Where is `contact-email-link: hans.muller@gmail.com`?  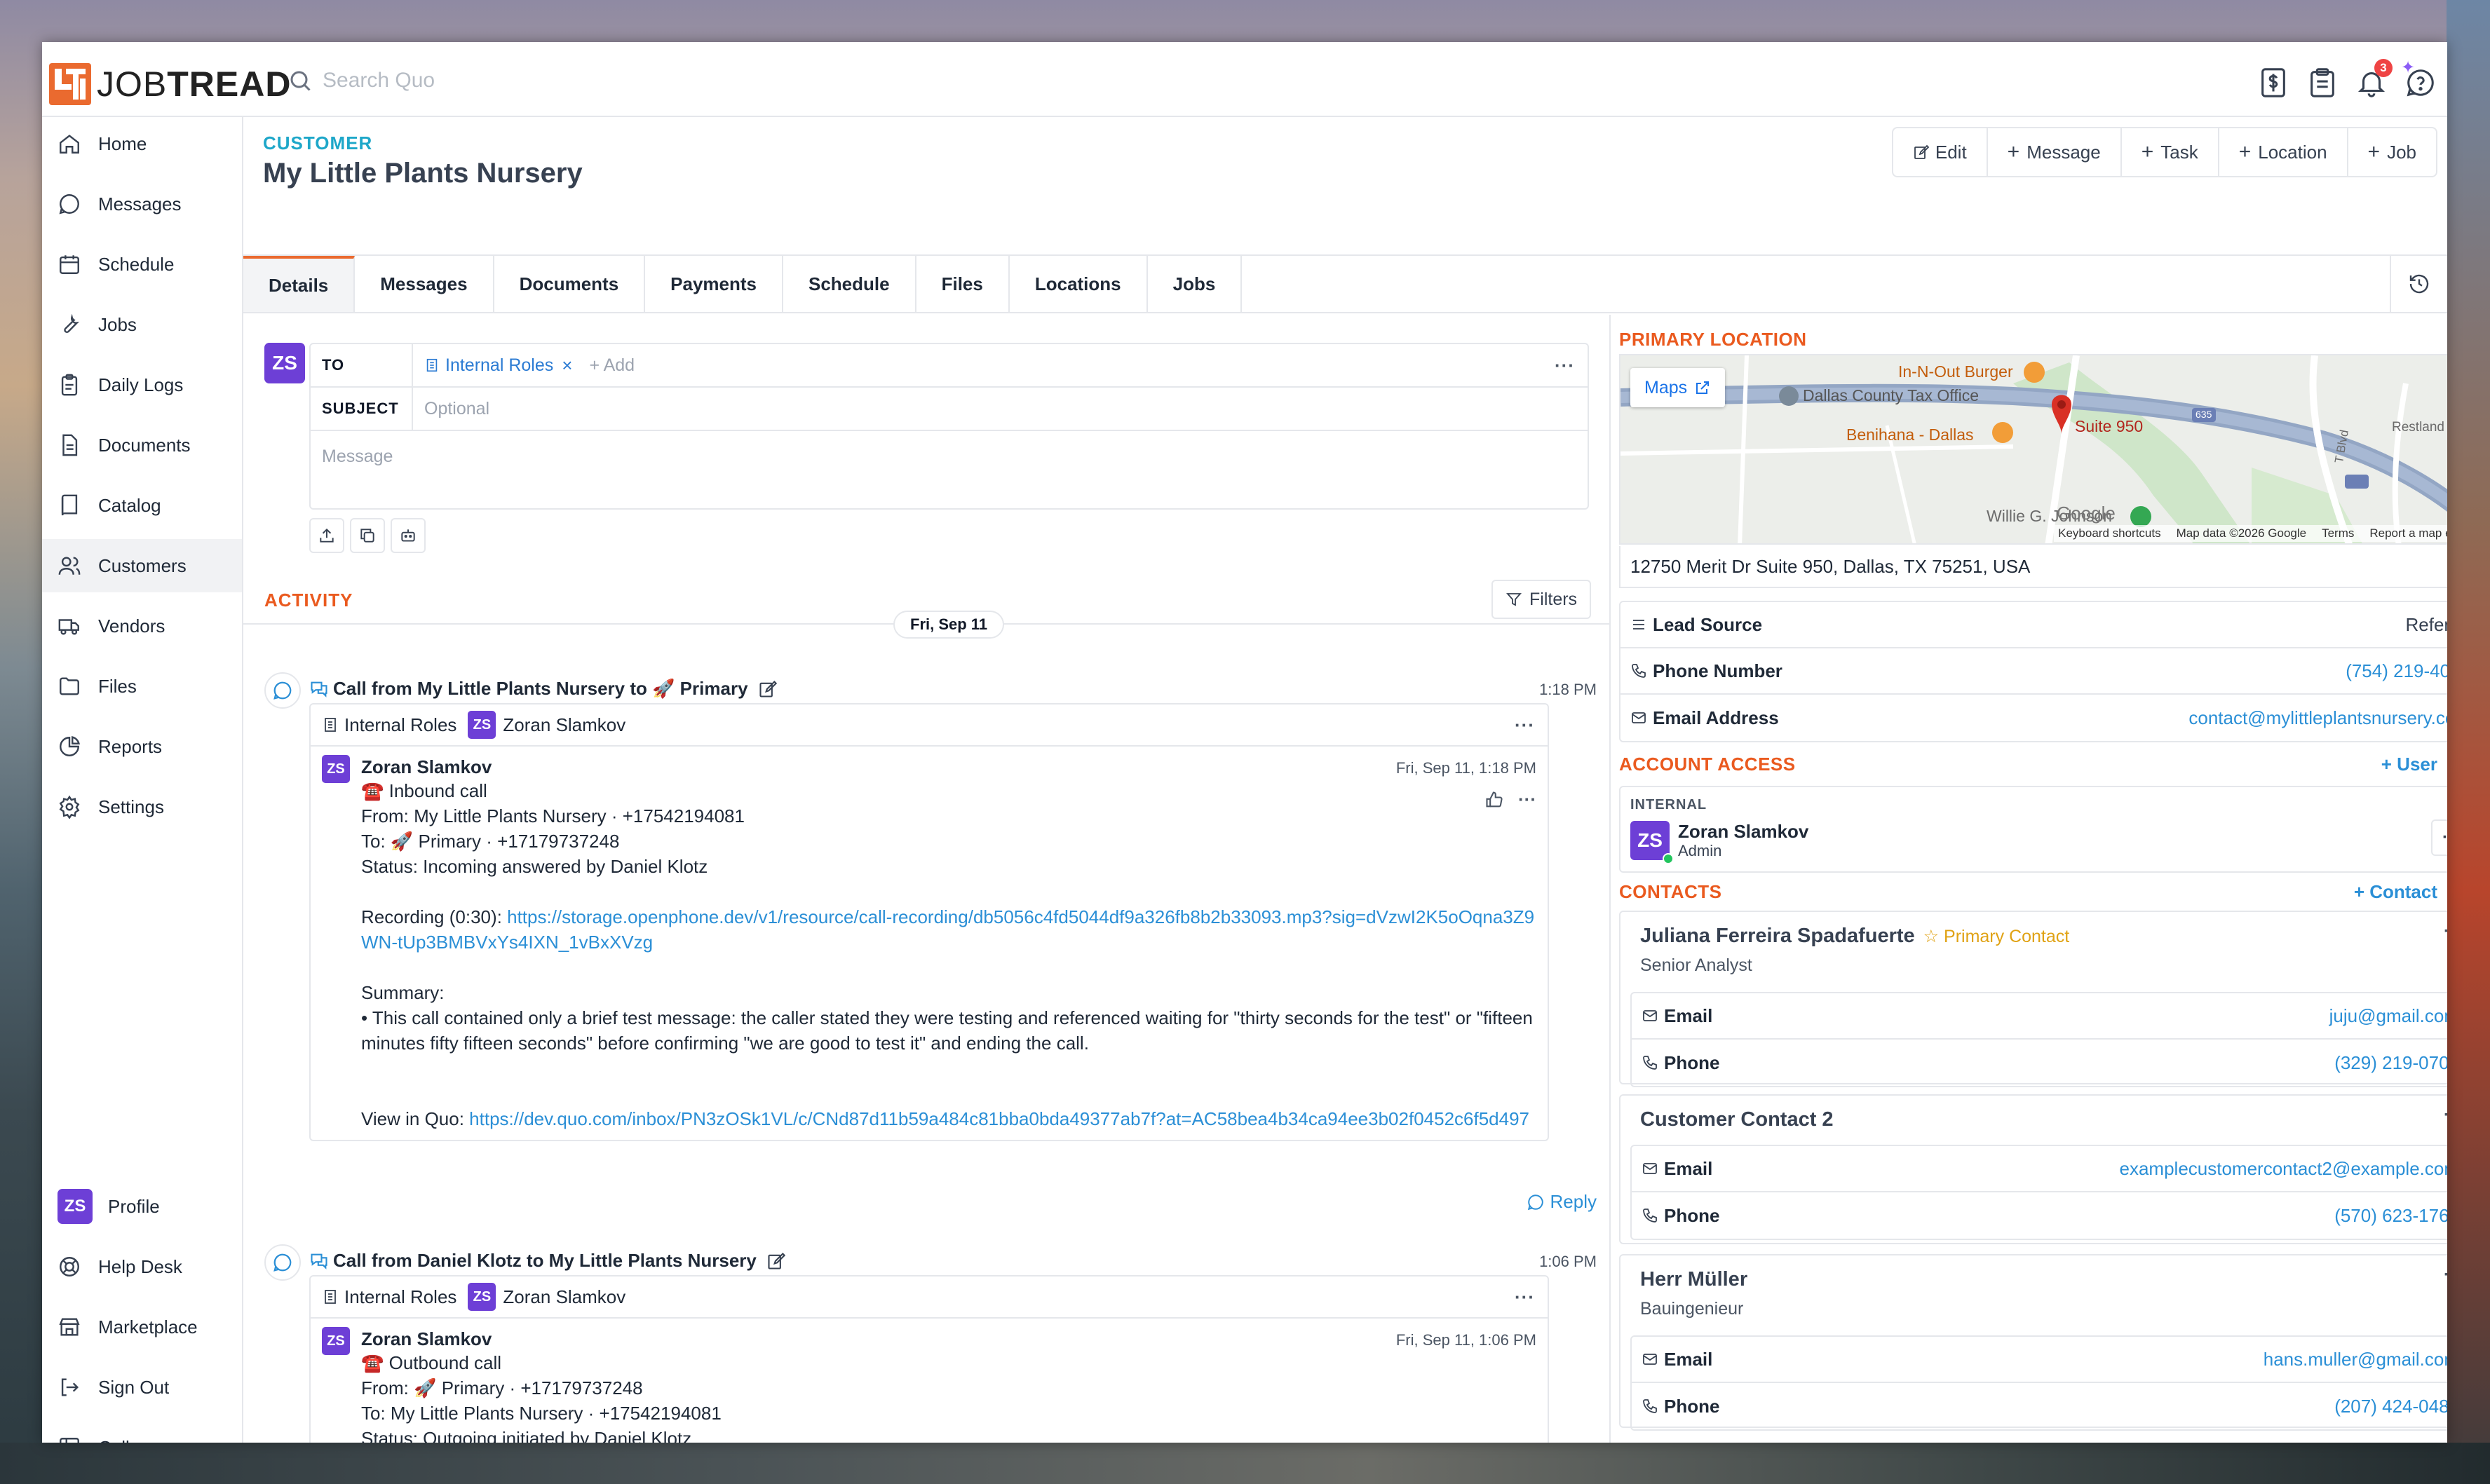 contact-email-link: hans.muller@gmail.com is located at coordinates (2355, 1359).